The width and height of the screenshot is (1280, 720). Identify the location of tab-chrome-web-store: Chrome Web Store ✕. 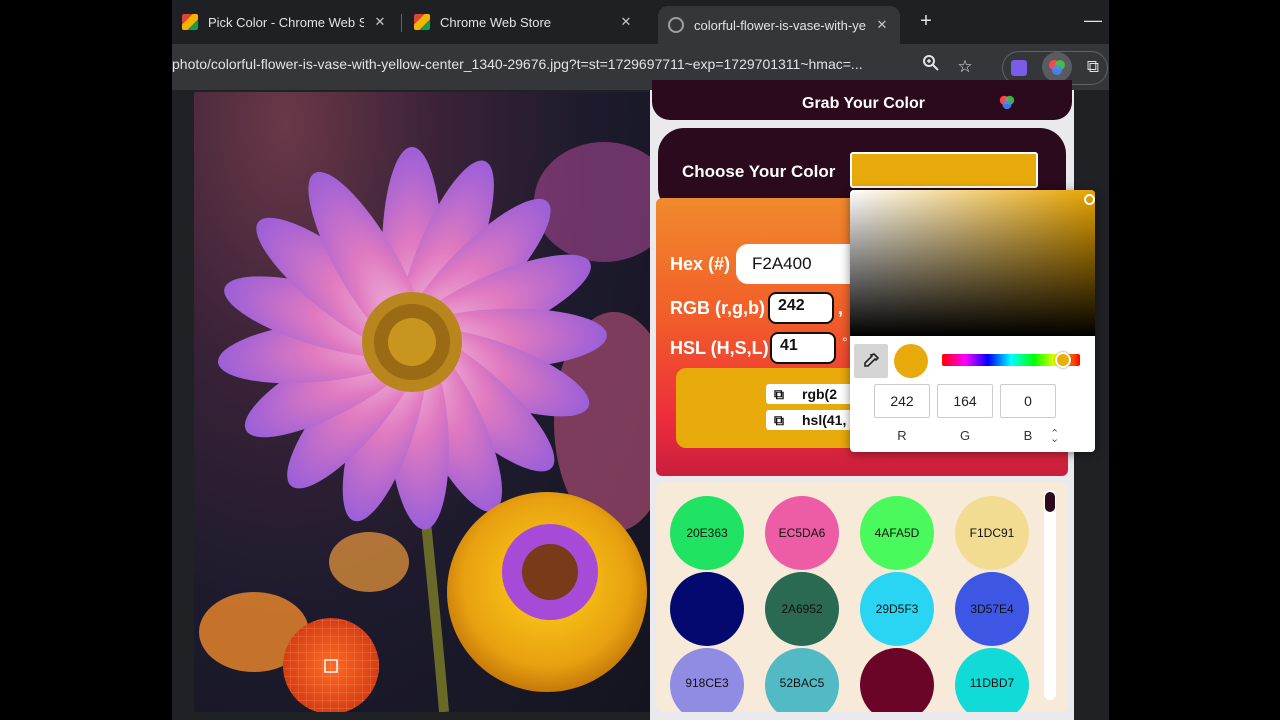
(524, 22).